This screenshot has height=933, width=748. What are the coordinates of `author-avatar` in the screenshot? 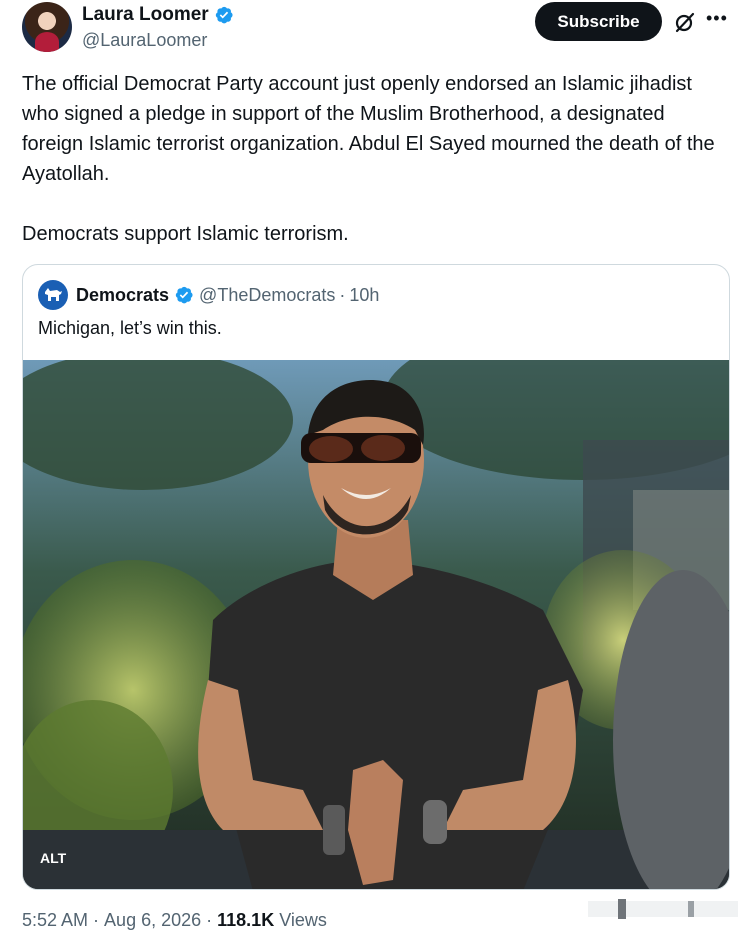 It's located at (47, 27).